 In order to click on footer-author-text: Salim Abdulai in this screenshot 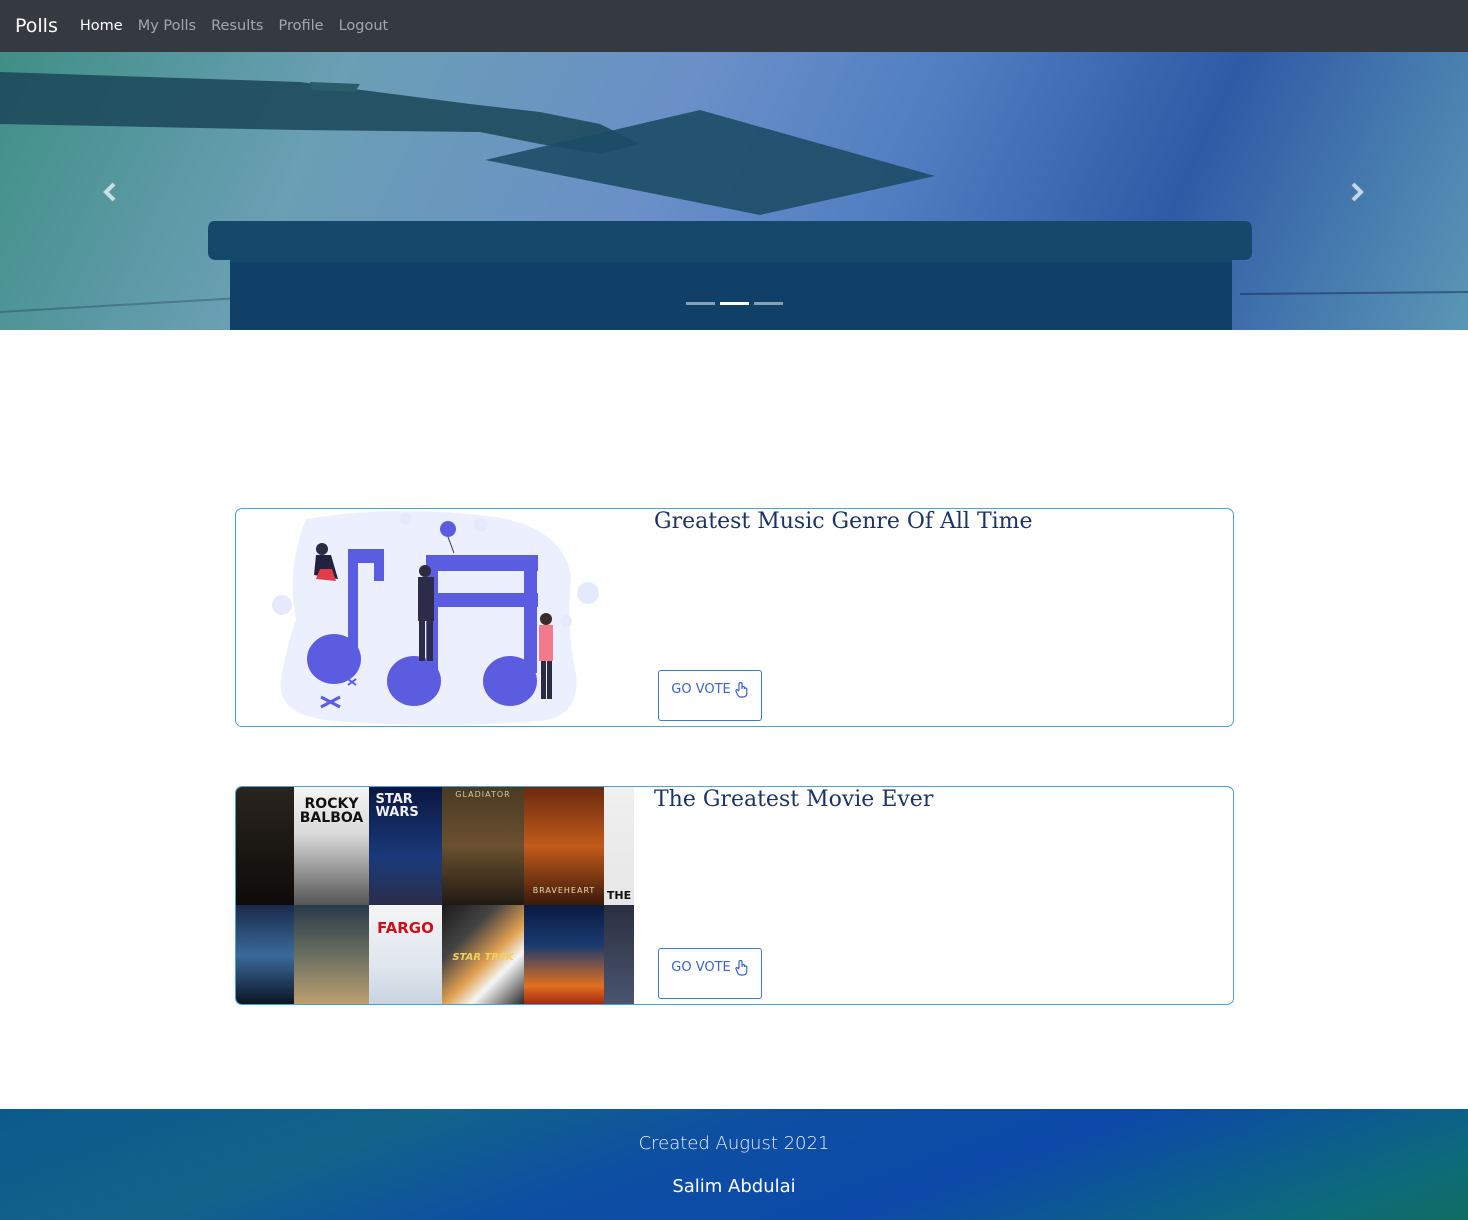, I will do `click(734, 1186)`.